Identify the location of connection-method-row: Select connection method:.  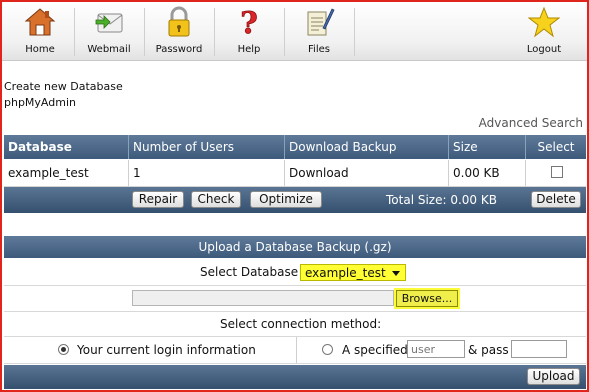
(295, 324).